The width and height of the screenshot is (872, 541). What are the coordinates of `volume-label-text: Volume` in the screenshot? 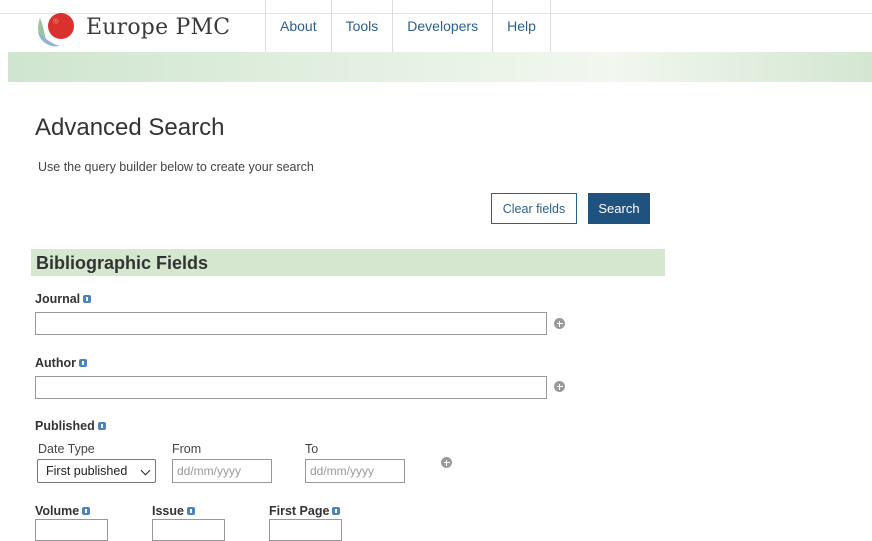 It's located at (57, 511).